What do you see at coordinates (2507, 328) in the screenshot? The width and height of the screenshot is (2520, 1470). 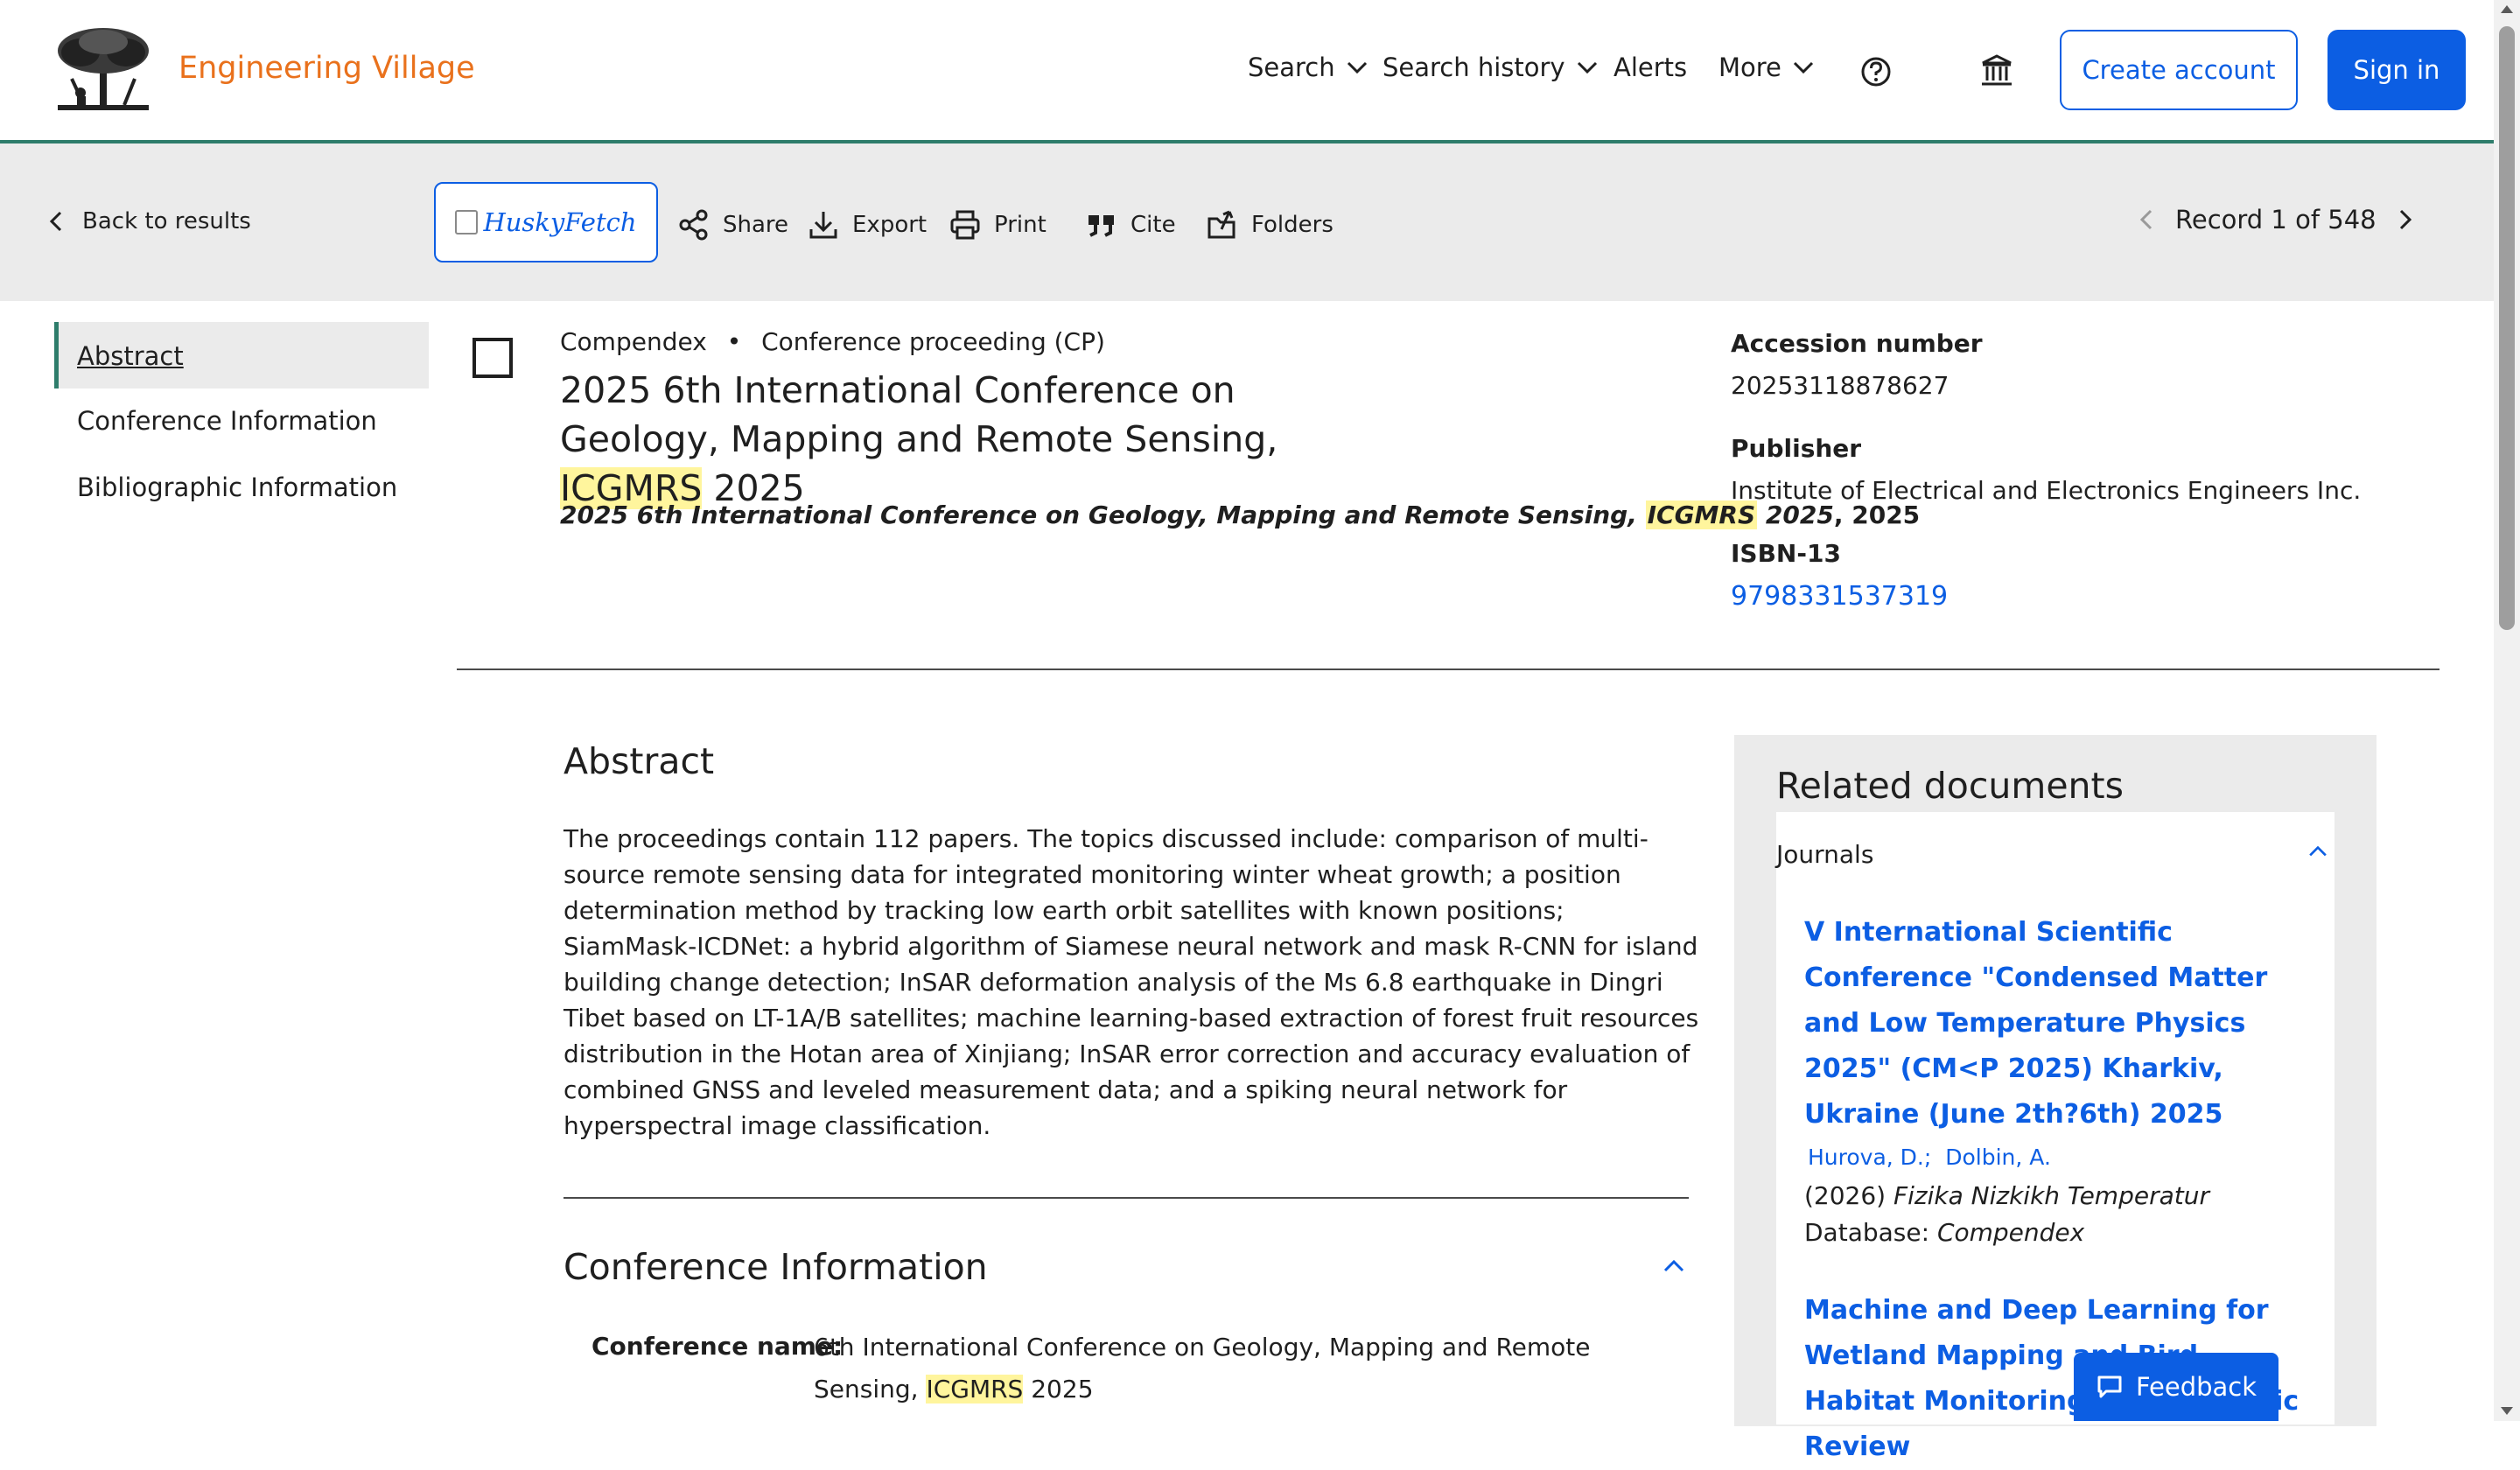 I see `scrollbar-thumb` at bounding box center [2507, 328].